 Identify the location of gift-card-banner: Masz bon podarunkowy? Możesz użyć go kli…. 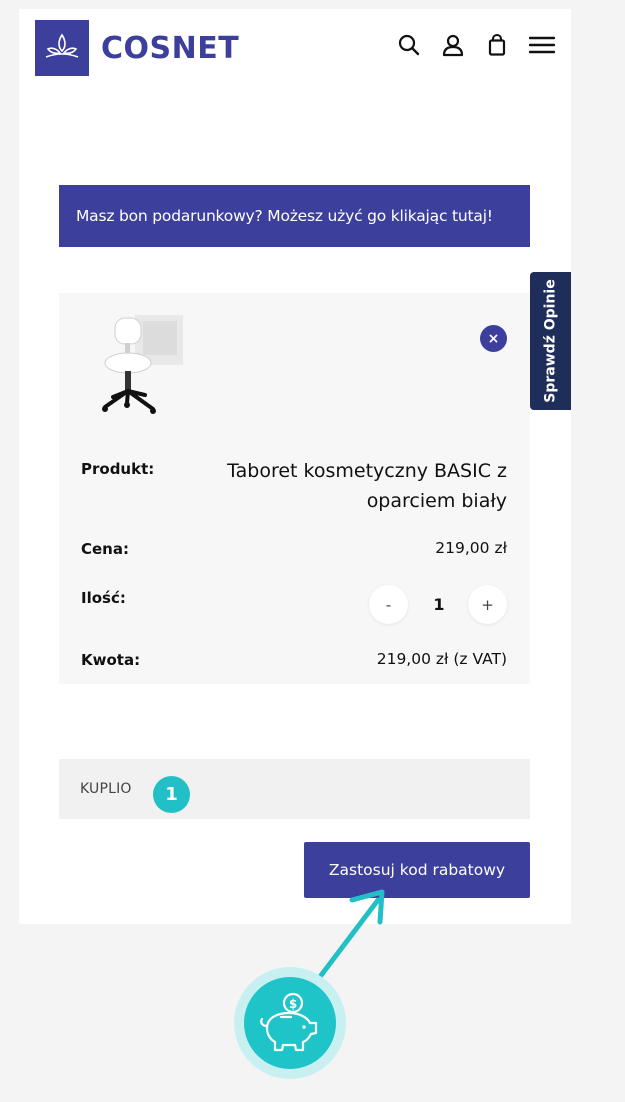
(294, 216).